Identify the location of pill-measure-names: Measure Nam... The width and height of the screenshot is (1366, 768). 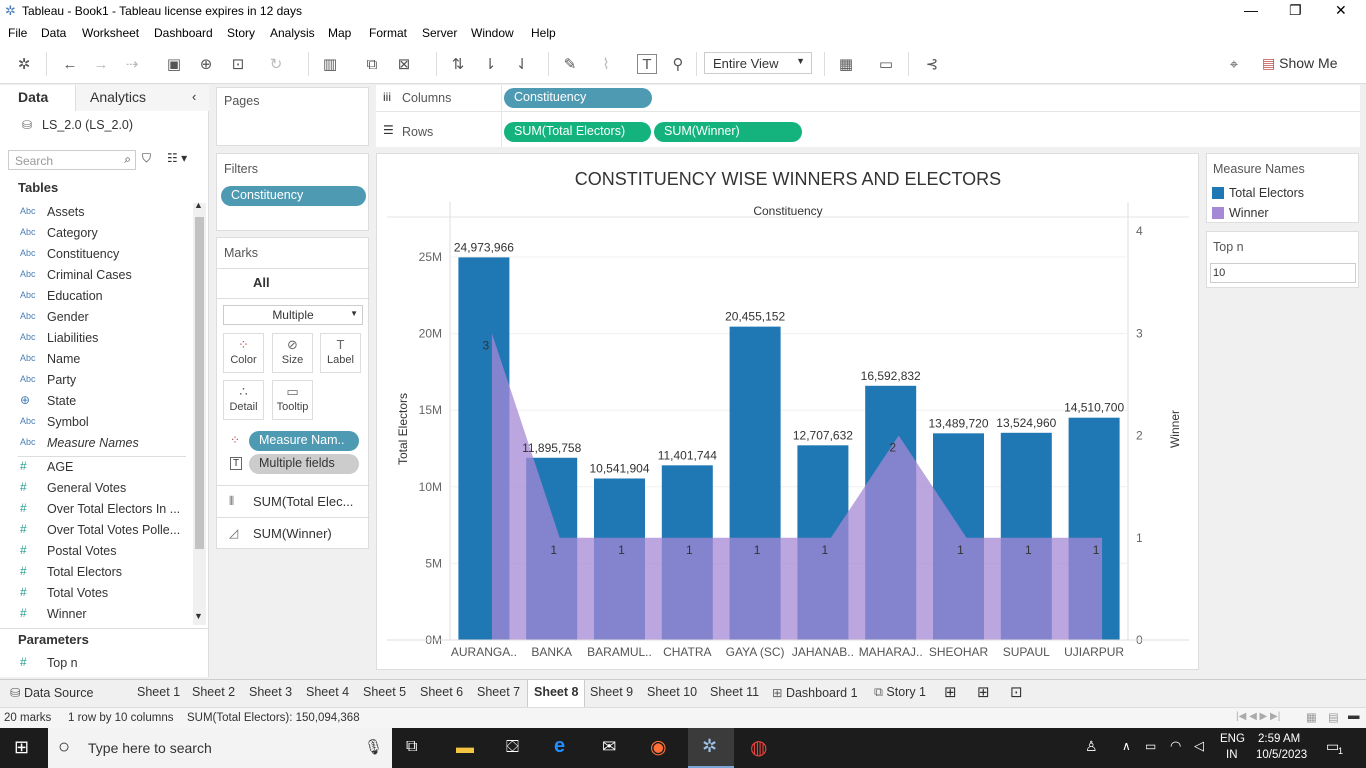
(304, 441).